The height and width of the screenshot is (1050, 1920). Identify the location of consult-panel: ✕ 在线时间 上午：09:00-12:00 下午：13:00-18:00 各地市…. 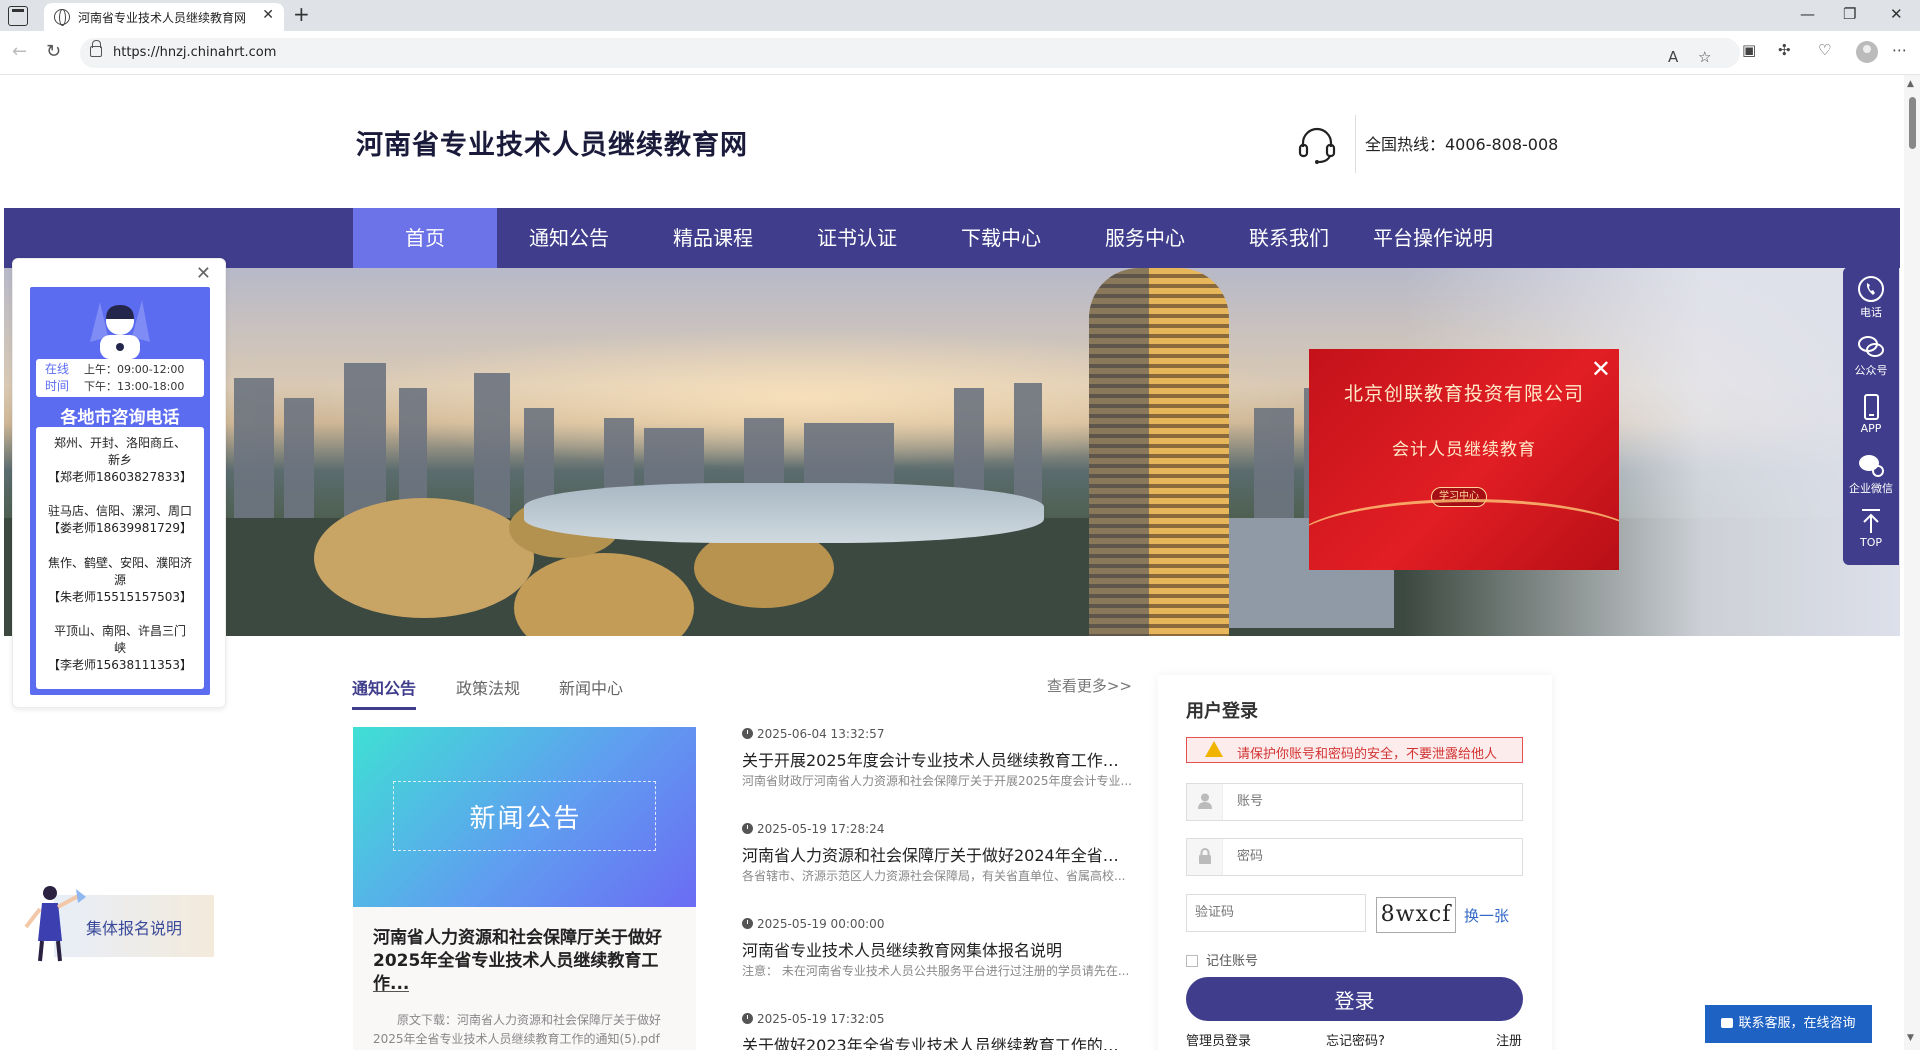
(119, 483).